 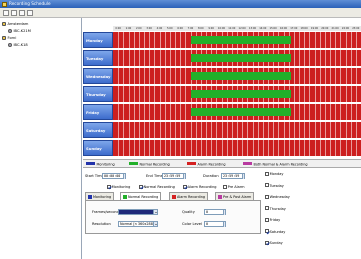 What do you see at coordinates (314, 28) in the screenshot?
I see `hour-tick-label: 19:00` at bounding box center [314, 28].